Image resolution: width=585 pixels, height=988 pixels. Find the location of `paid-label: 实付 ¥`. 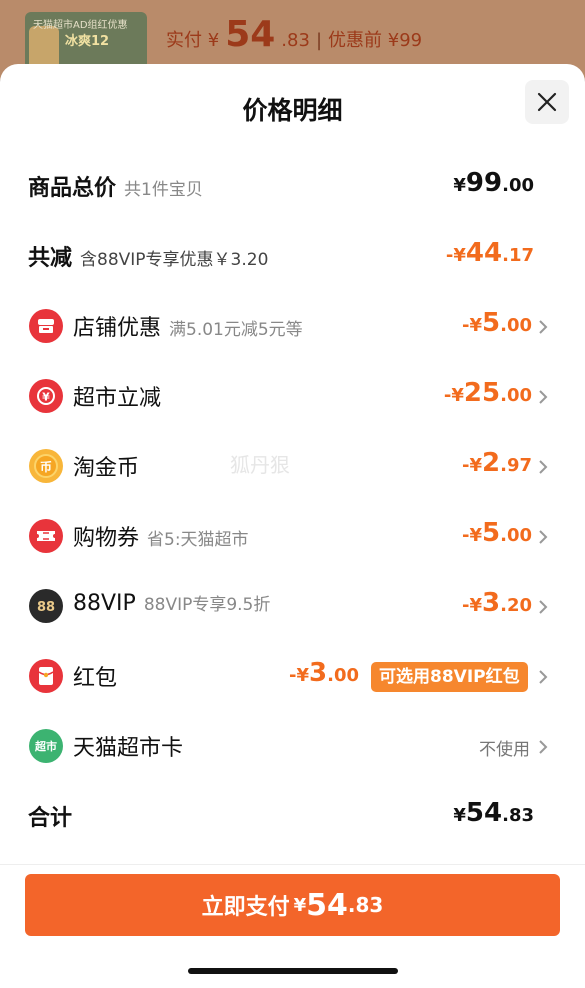

paid-label: 实付 ¥ is located at coordinates (193, 40).